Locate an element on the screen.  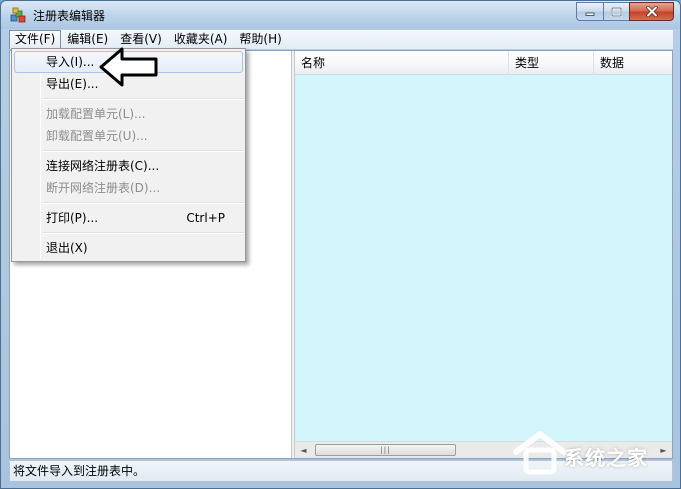
maximize-button is located at coordinates (616, 11).